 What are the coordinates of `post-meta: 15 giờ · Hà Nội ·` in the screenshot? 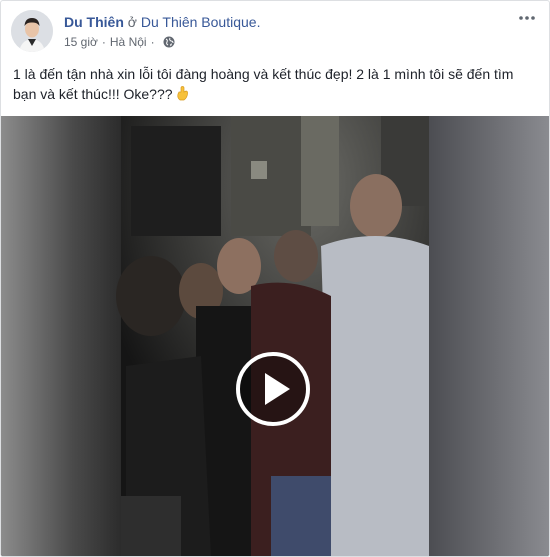 It's located at (119, 42).